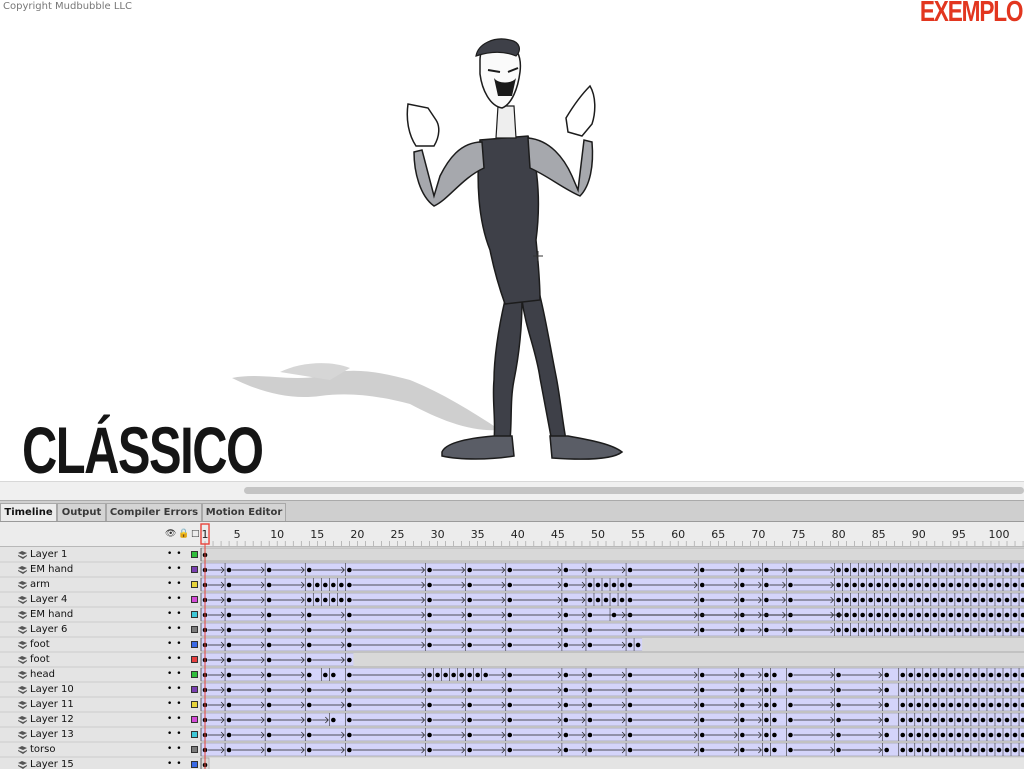  What do you see at coordinates (758, 534) in the screenshot?
I see `frame-number-label: 70` at bounding box center [758, 534].